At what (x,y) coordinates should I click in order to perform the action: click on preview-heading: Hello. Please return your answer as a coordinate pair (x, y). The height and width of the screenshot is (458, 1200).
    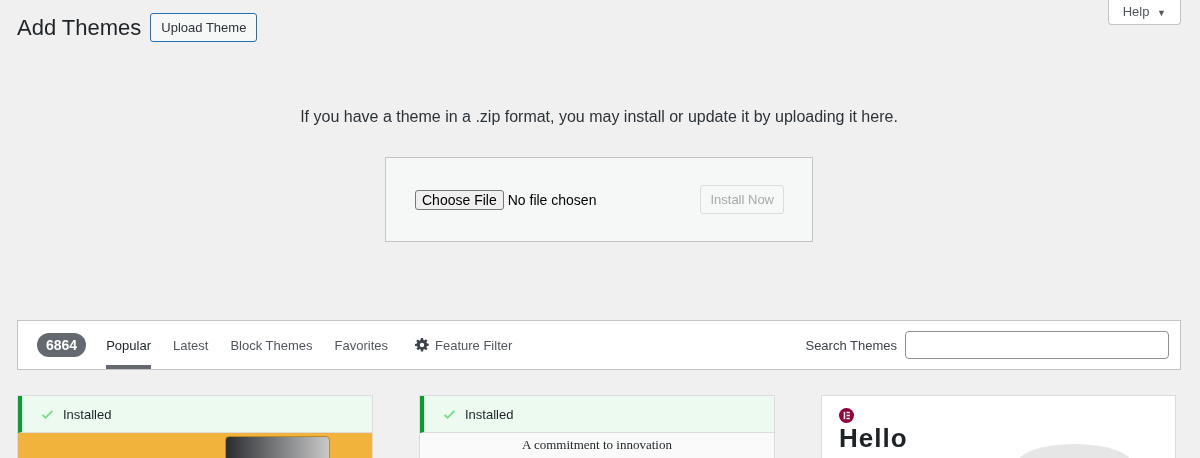
    Looking at the image, I should click on (873, 438).